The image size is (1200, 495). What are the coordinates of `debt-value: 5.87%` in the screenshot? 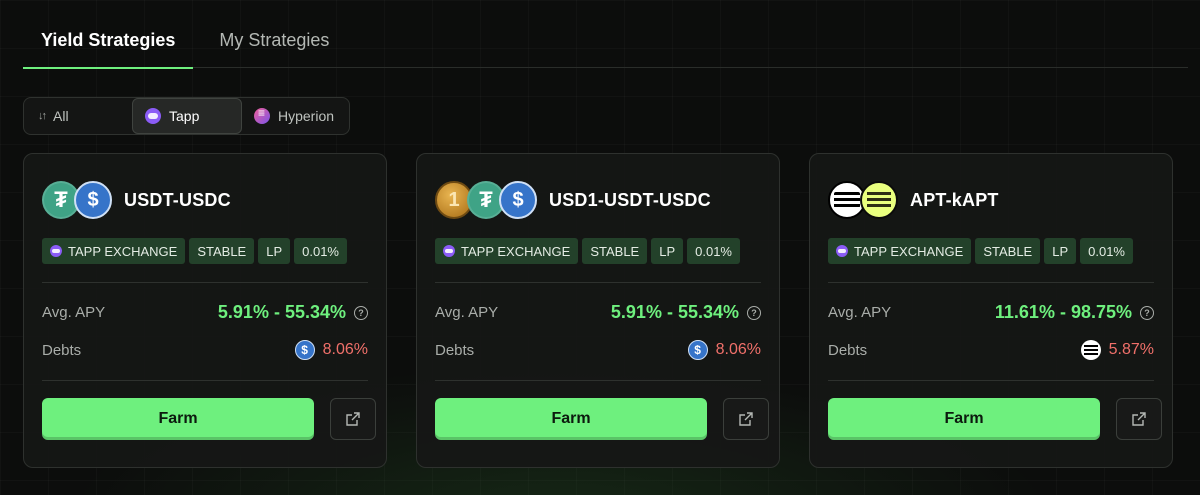 It's located at (1131, 349).